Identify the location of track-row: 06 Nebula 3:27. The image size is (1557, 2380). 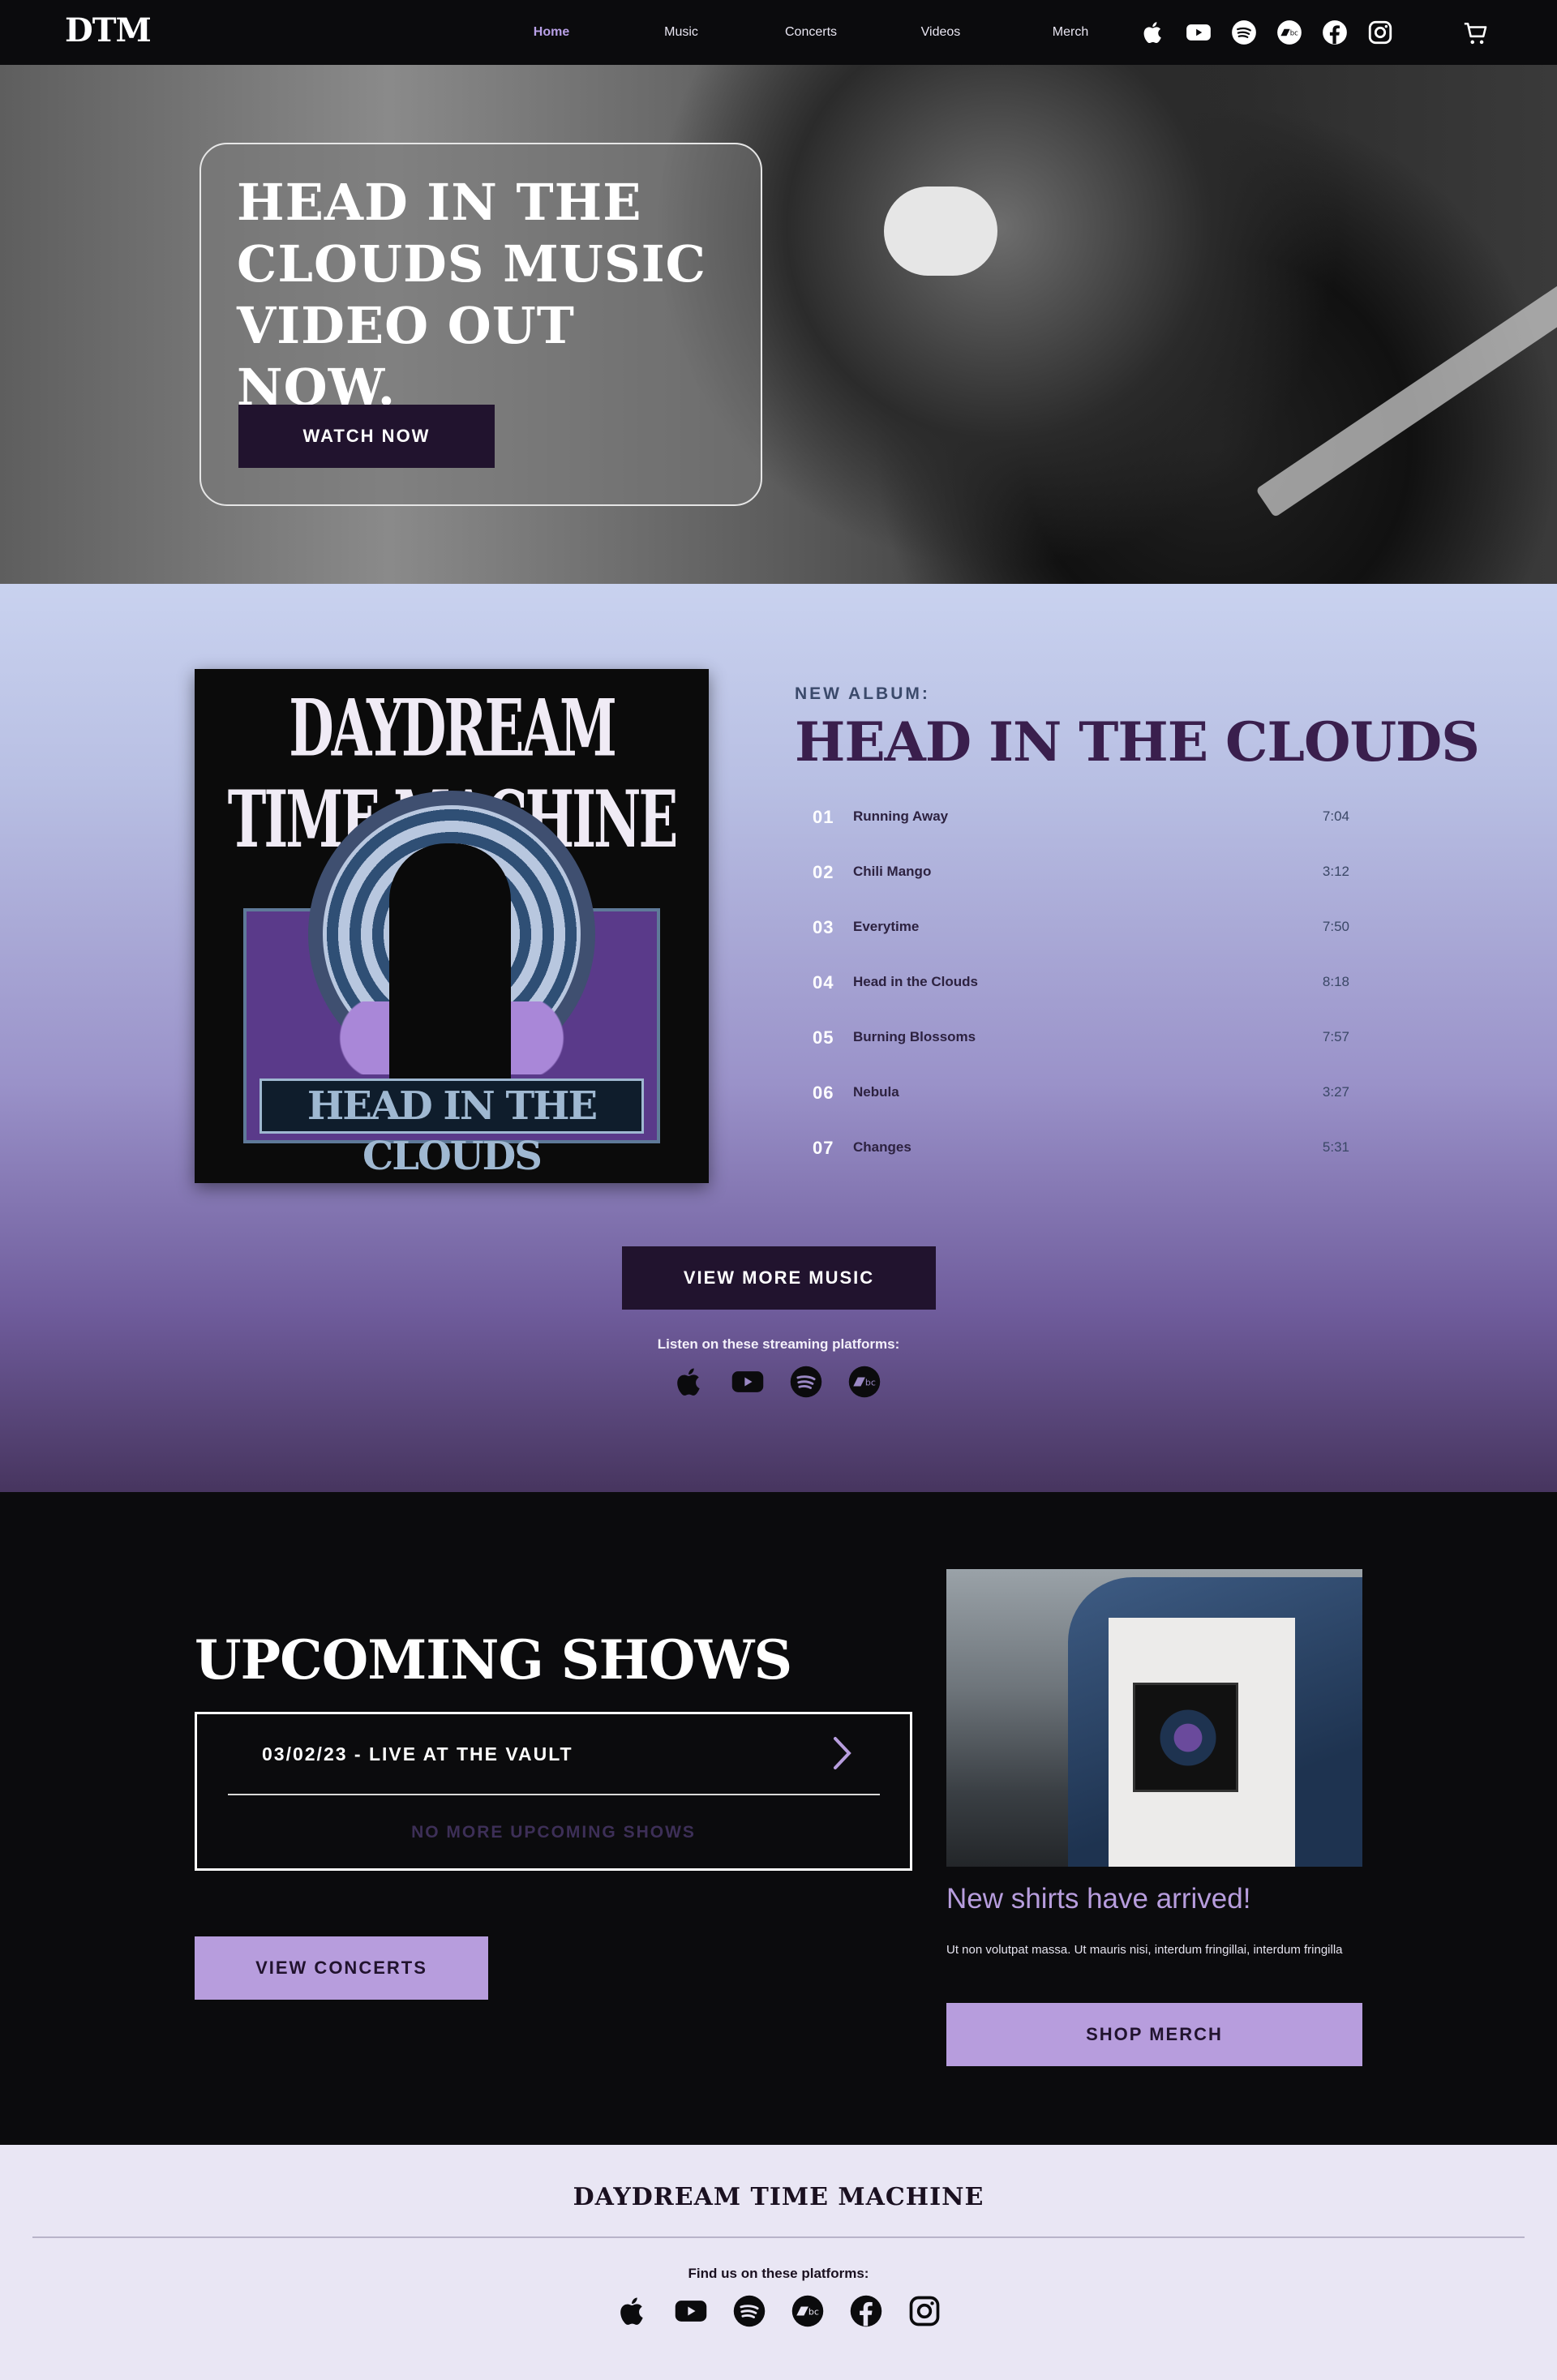
(1078, 1093).